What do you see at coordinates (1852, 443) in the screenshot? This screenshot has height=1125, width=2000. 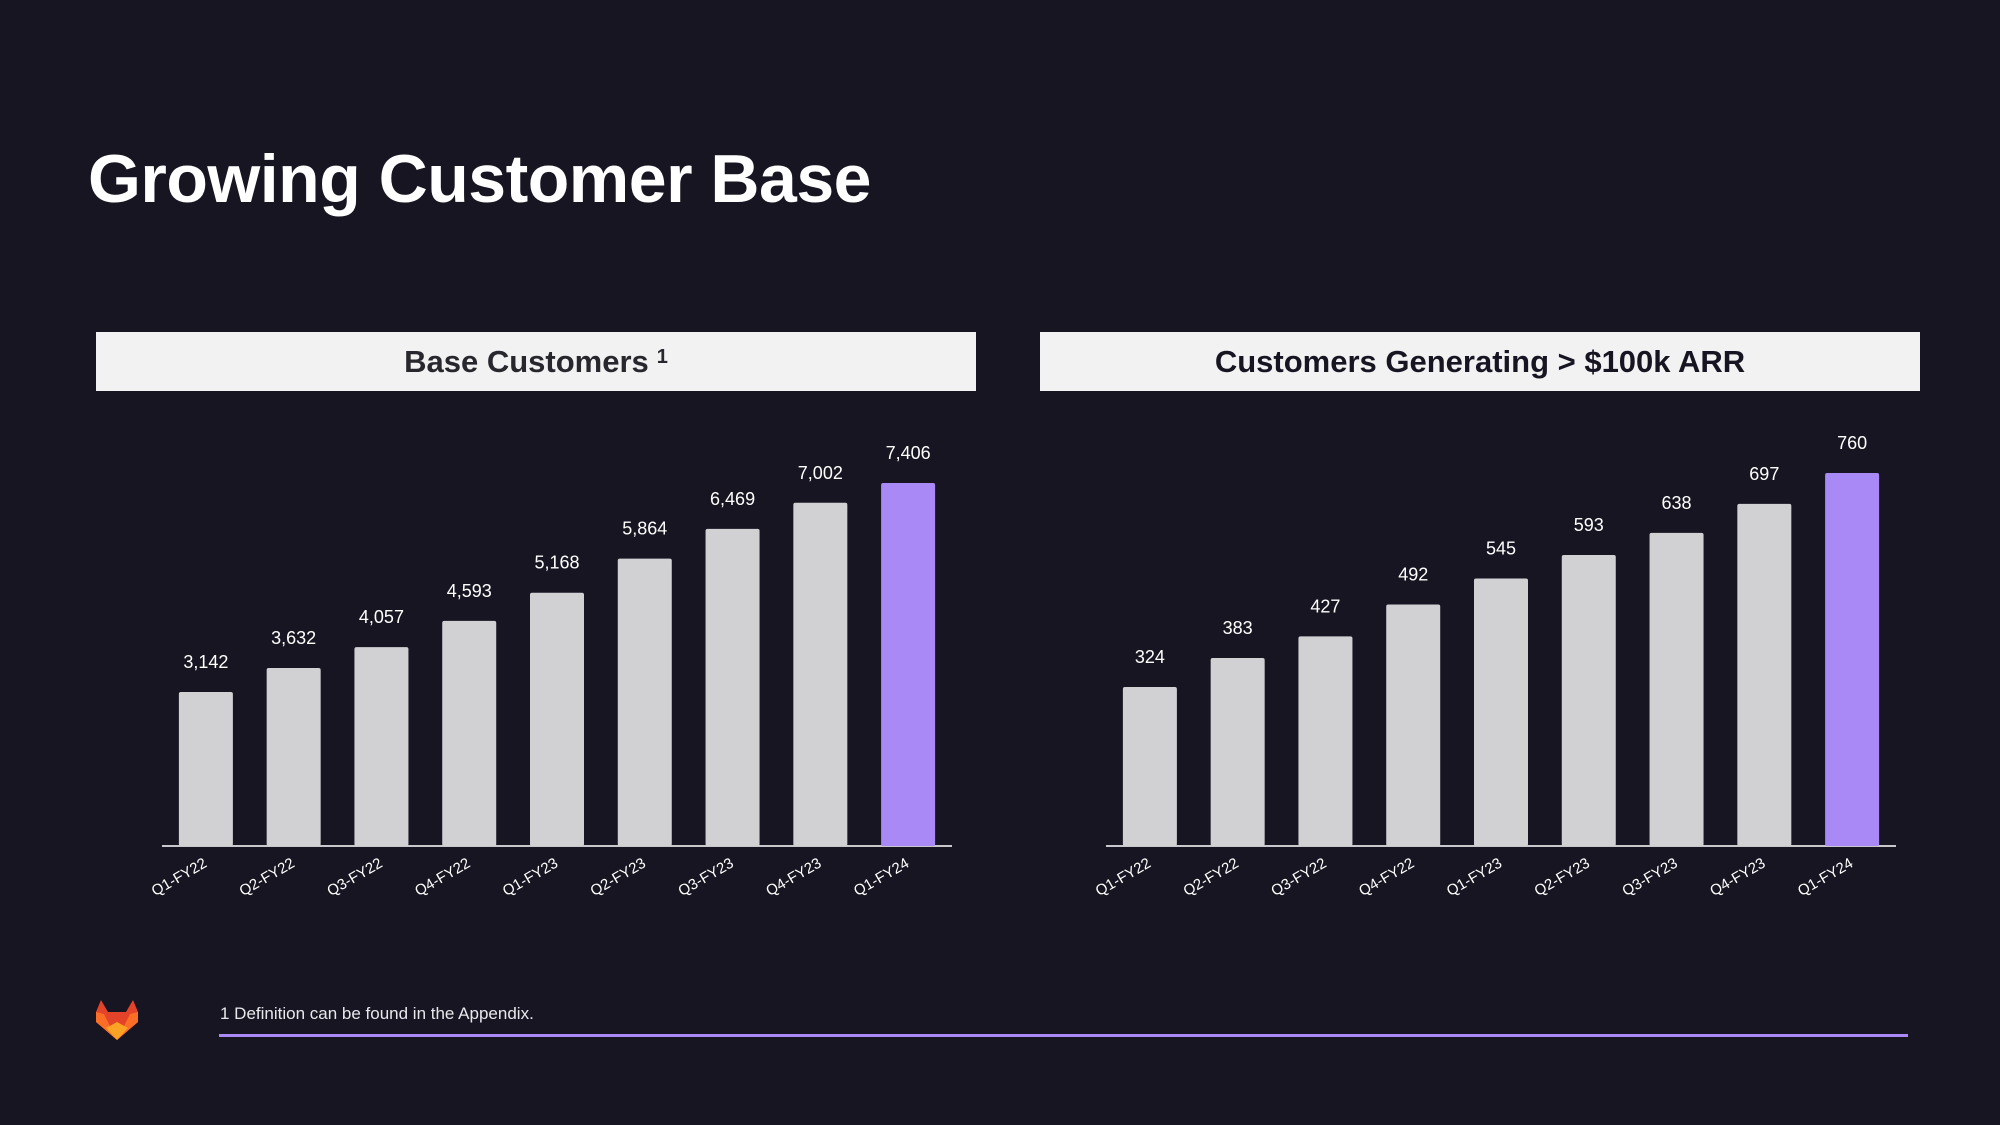 I see `data-label: 760` at bounding box center [1852, 443].